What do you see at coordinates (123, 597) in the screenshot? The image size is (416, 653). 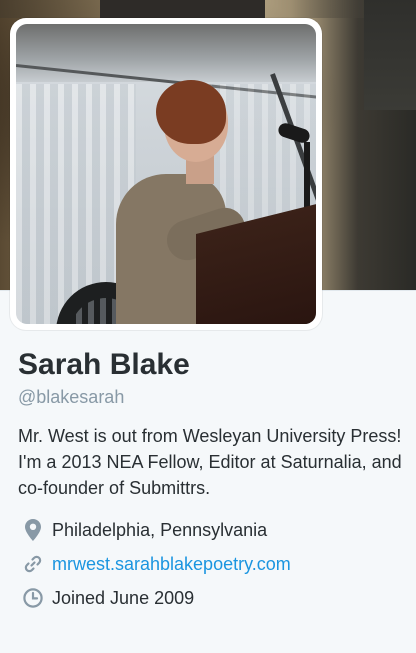 I see `joined-text: Joined June 2009` at bounding box center [123, 597].